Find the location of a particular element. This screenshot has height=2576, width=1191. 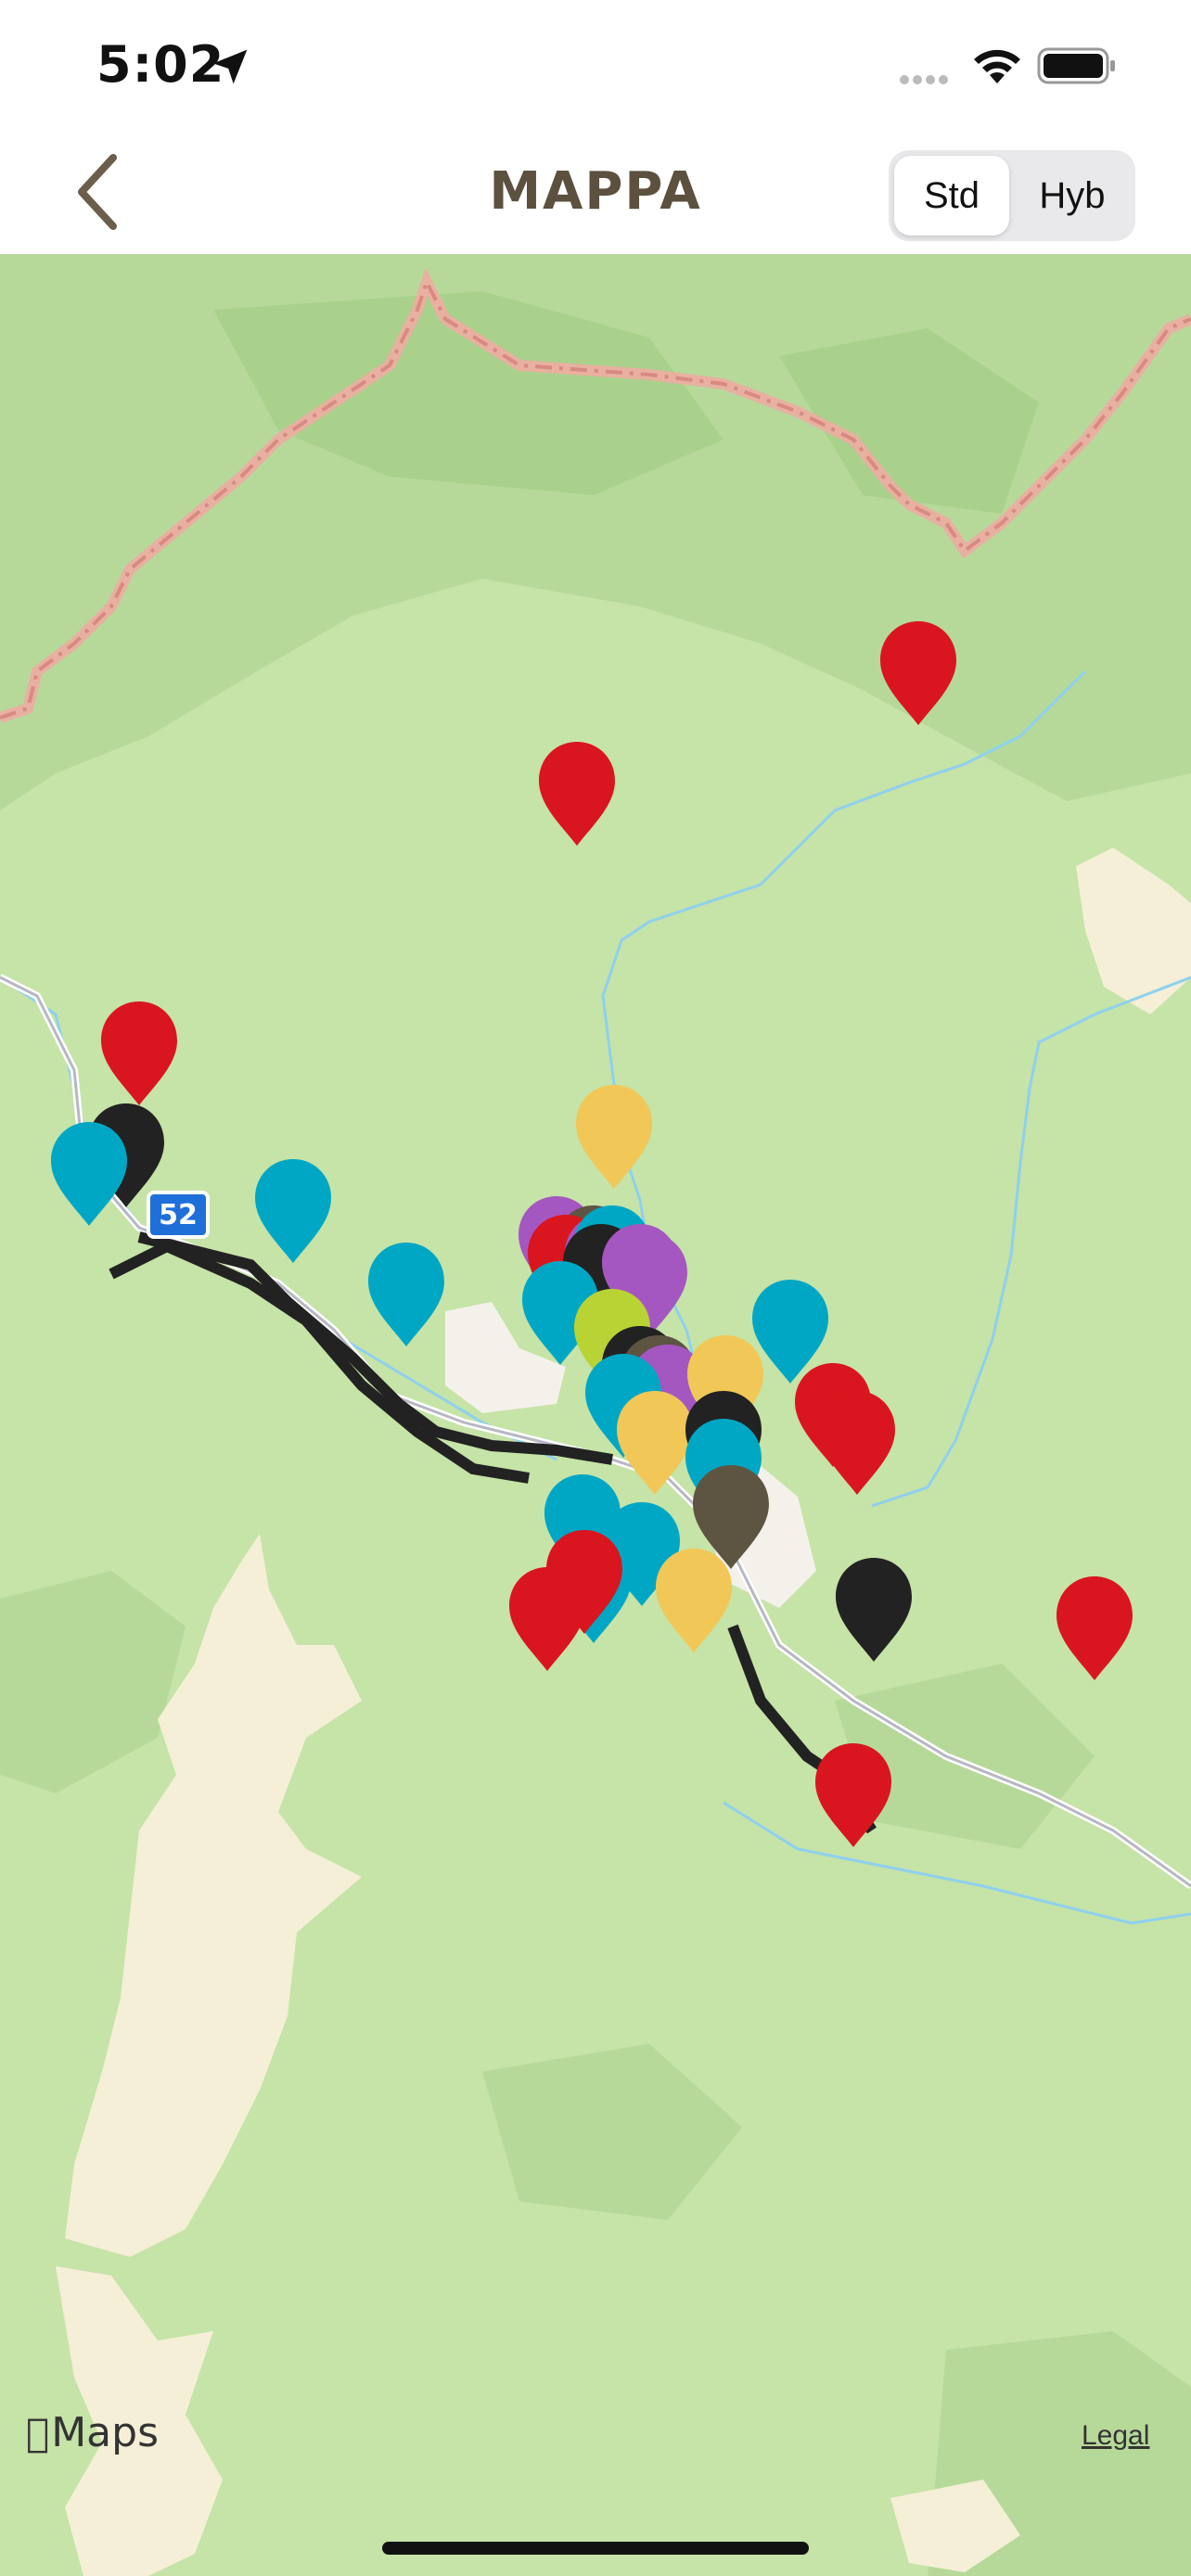

navigation-bar: MAPPA Std Hyb is located at coordinates (595, 192).